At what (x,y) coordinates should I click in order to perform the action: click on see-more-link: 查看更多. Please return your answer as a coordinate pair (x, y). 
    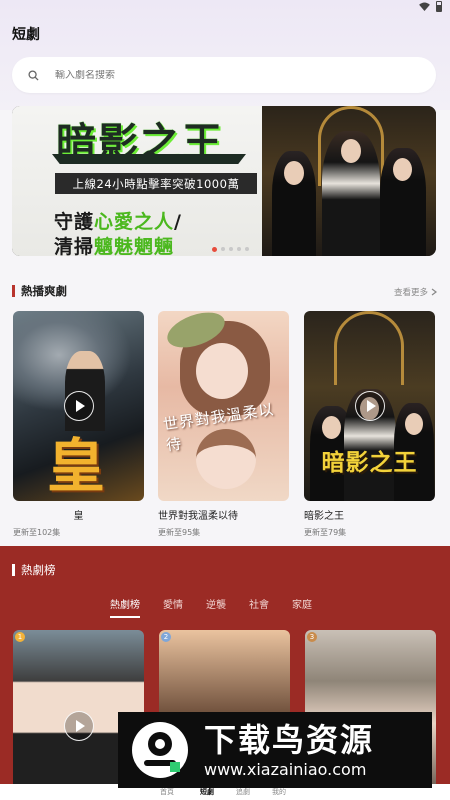
    Looking at the image, I should click on (415, 292).